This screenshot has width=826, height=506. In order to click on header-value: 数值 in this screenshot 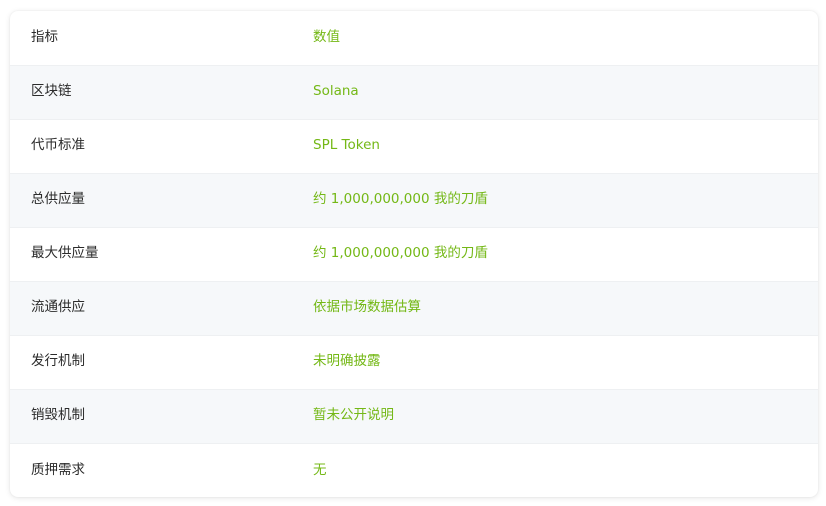, I will do `click(326, 37)`.